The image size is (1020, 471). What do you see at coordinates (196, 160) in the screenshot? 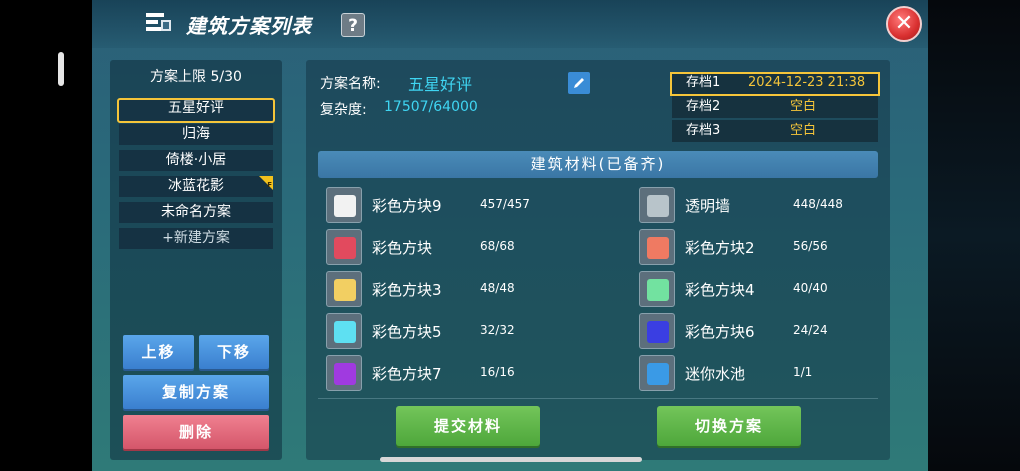
I see `plan-list-item: 倚楼·小居` at bounding box center [196, 160].